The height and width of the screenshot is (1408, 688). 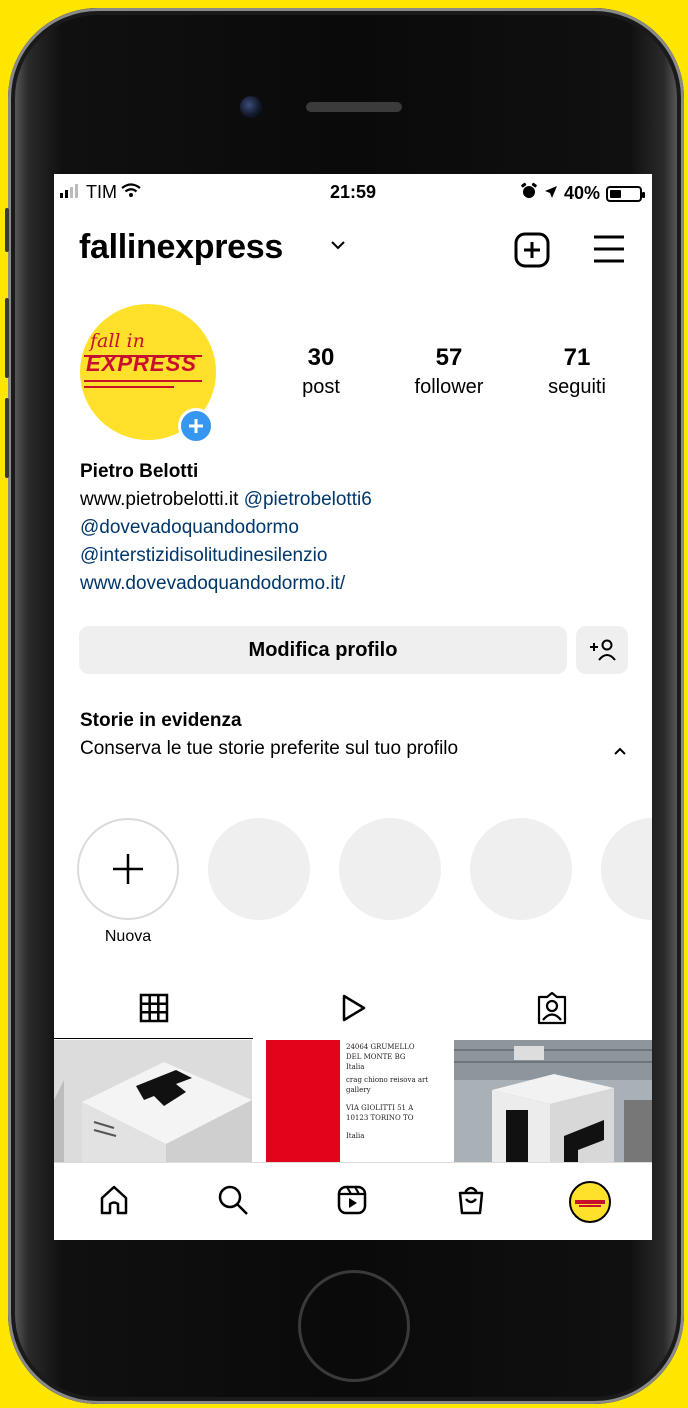 What do you see at coordinates (354, 107) in the screenshot?
I see `earpiece-speaker` at bounding box center [354, 107].